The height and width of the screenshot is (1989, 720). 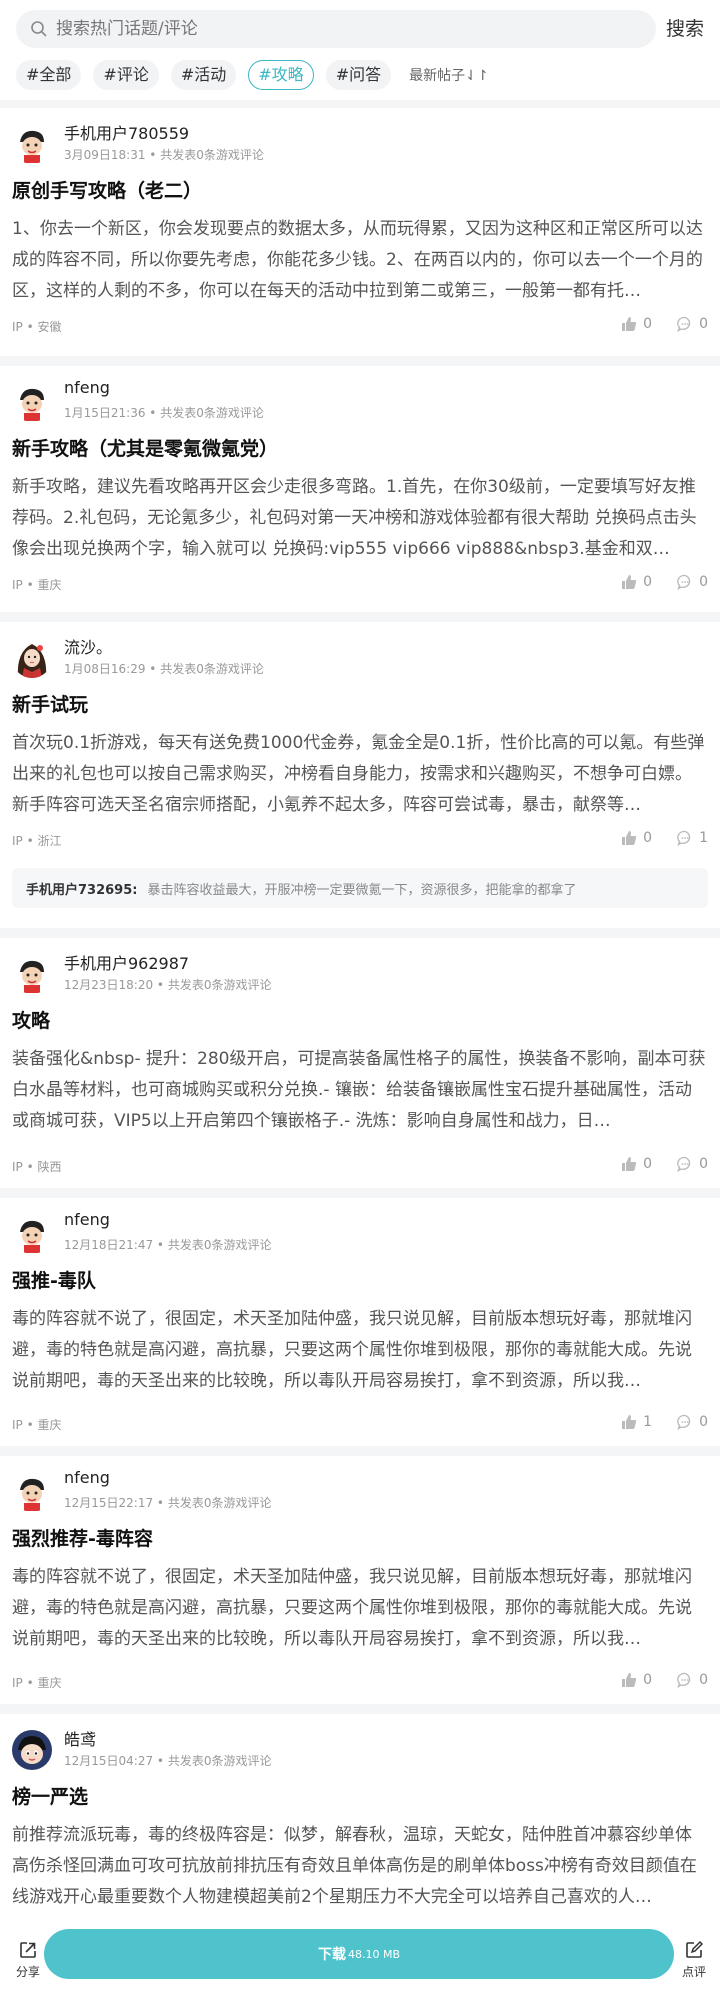 What do you see at coordinates (28, 1950) in the screenshot?
I see `share-icon` at bounding box center [28, 1950].